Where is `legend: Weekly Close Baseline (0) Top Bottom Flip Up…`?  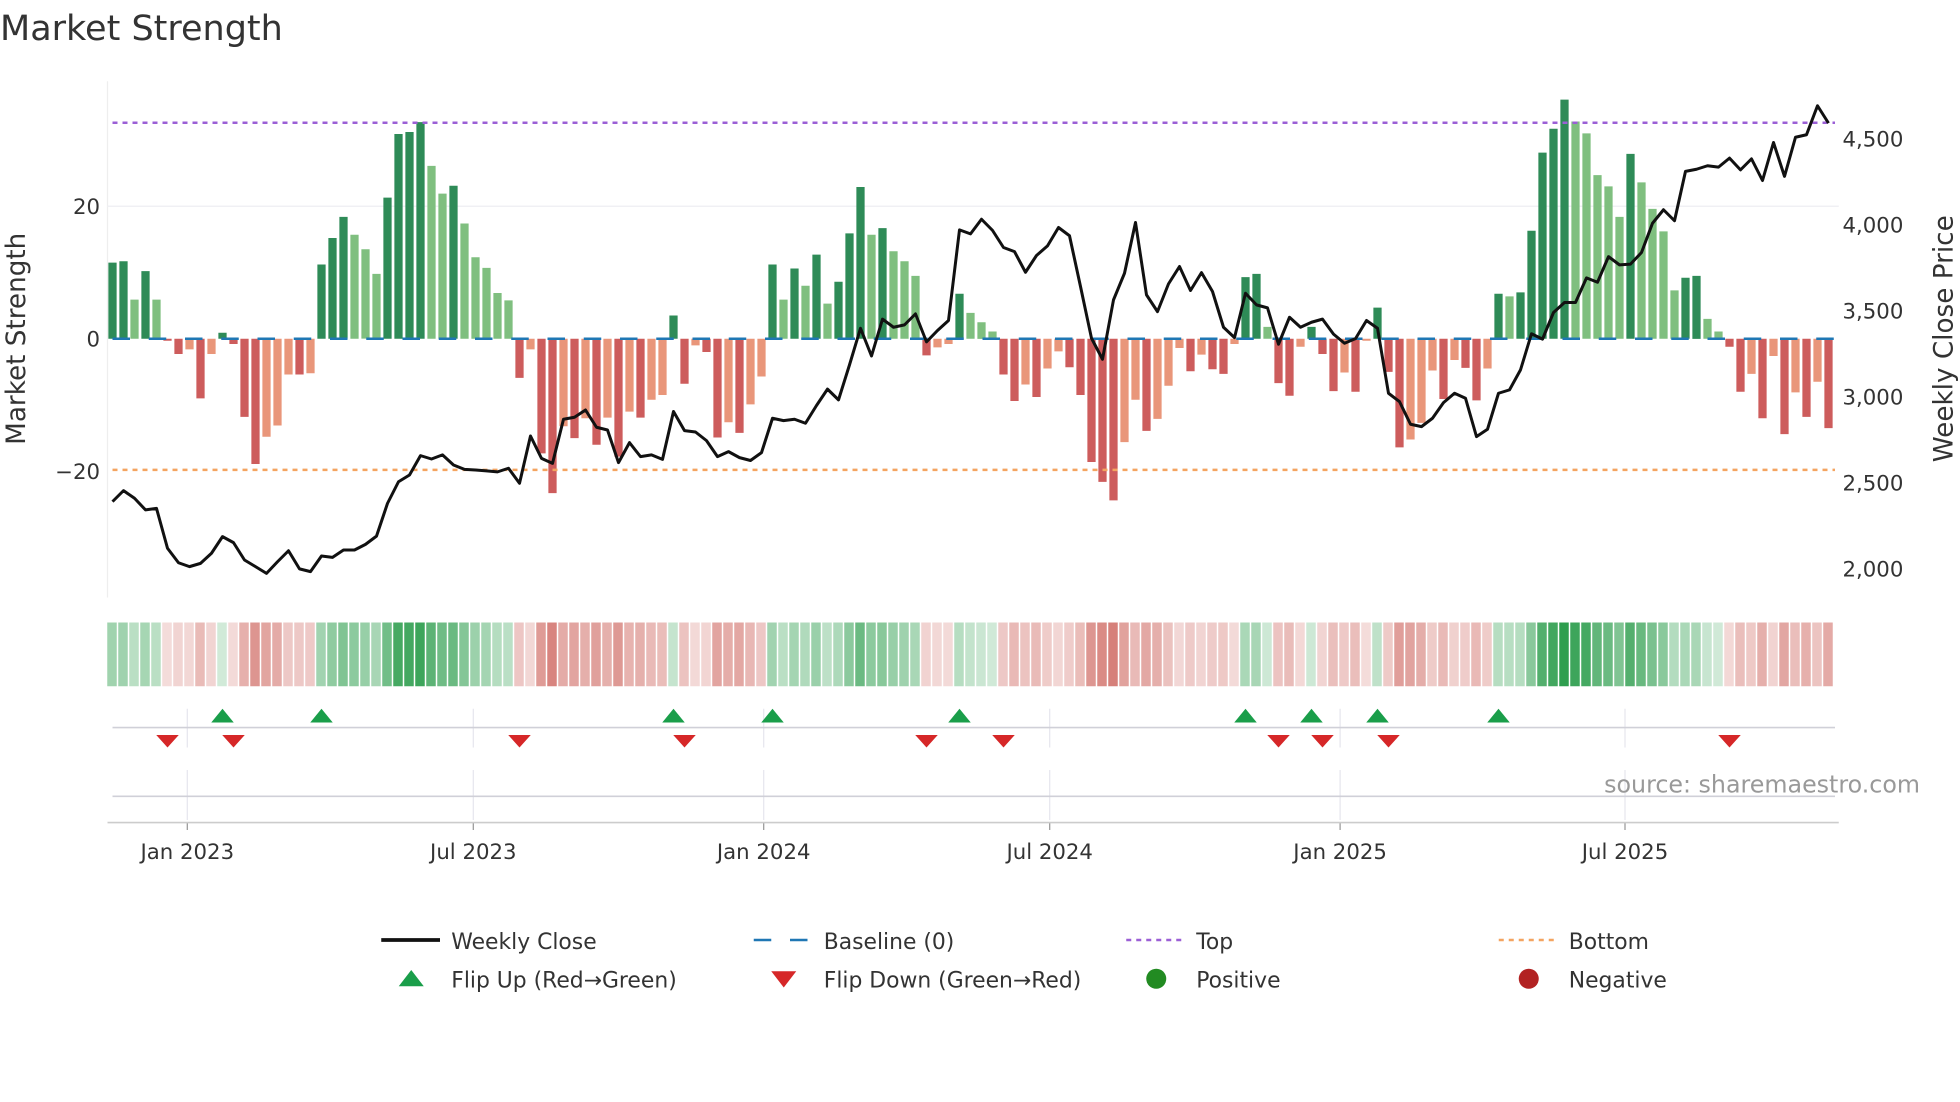 legend: Weekly Close Baseline (0) Top Bottom Flip Up… is located at coordinates (1024, 962).